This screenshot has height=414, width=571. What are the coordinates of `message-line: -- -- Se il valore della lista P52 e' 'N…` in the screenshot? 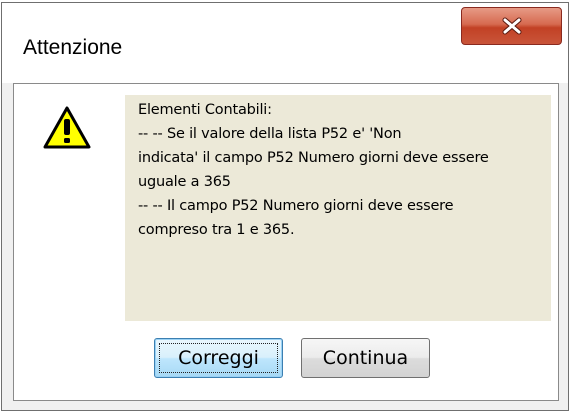 It's located at (270, 134).